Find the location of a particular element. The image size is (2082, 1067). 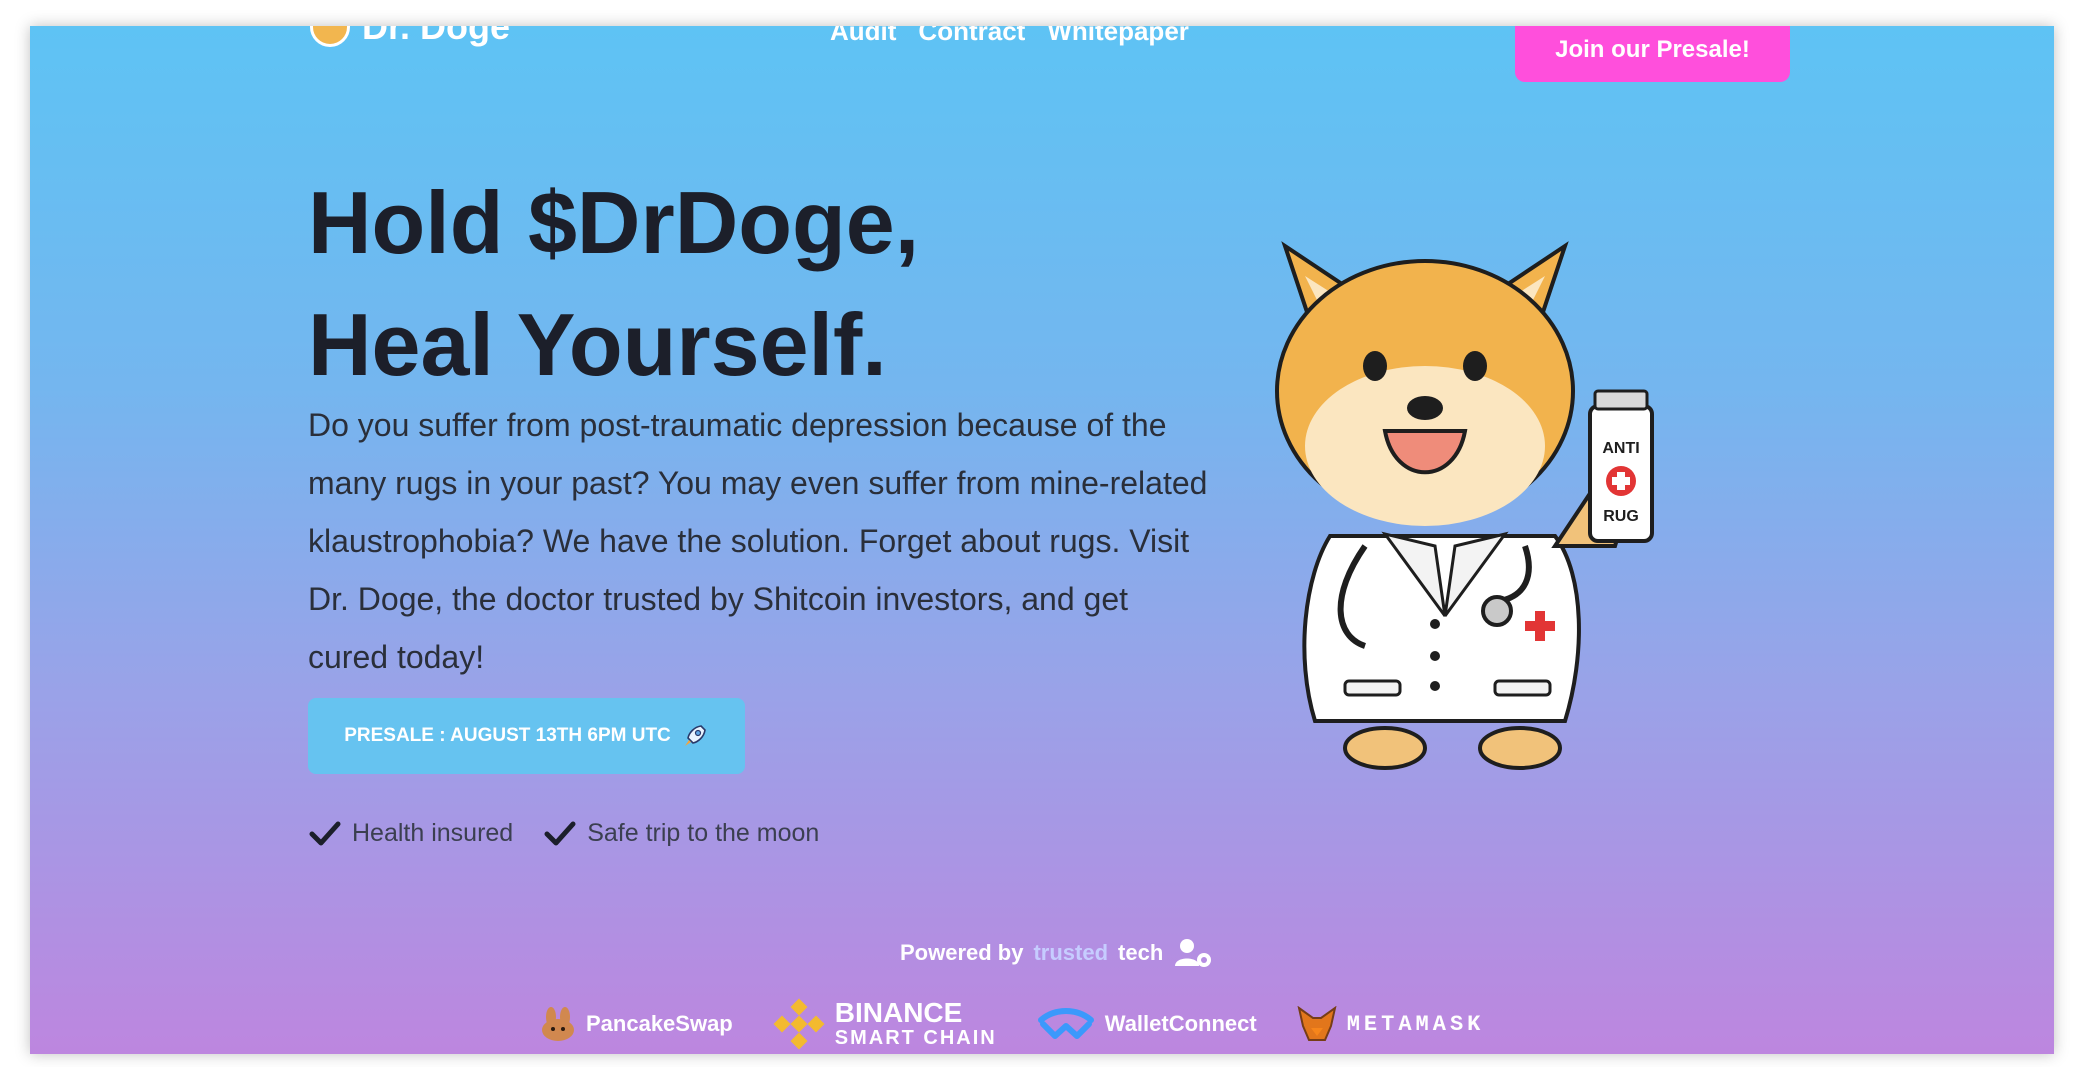

feature-item: Safe trip to the moon is located at coordinates (681, 833).